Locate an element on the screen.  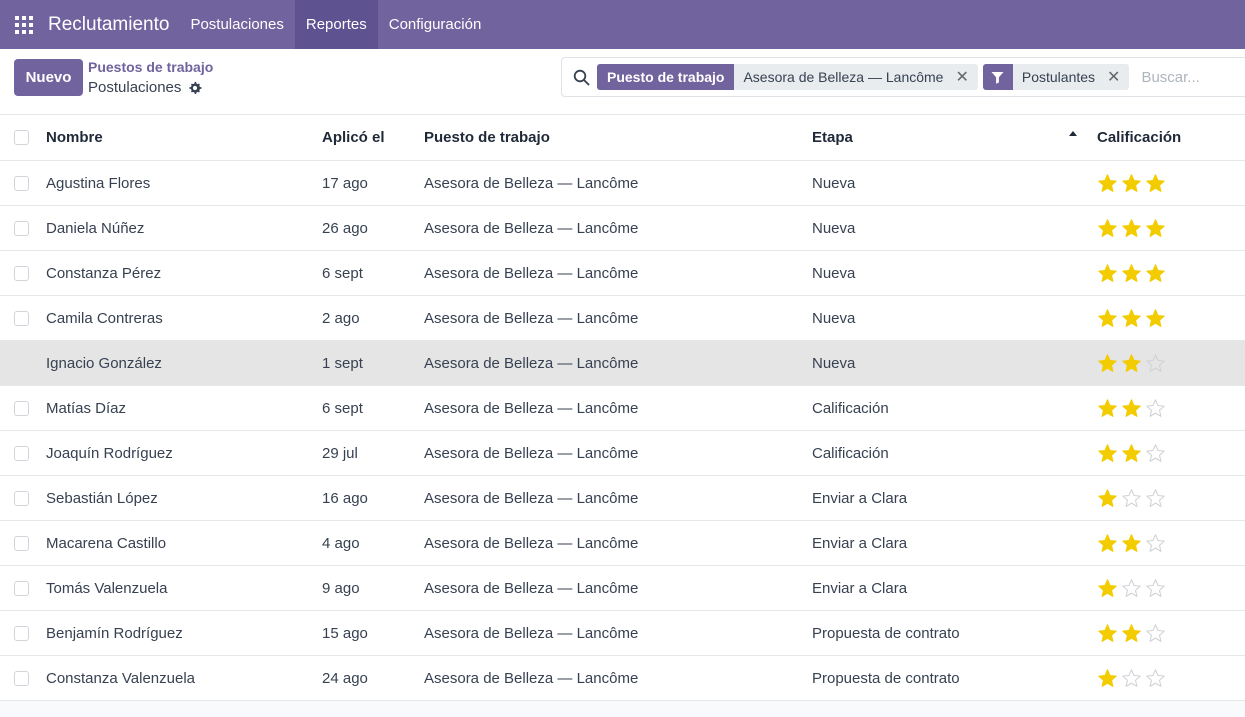
facet-job-label: Puesto de trabajo is located at coordinates (666, 77).